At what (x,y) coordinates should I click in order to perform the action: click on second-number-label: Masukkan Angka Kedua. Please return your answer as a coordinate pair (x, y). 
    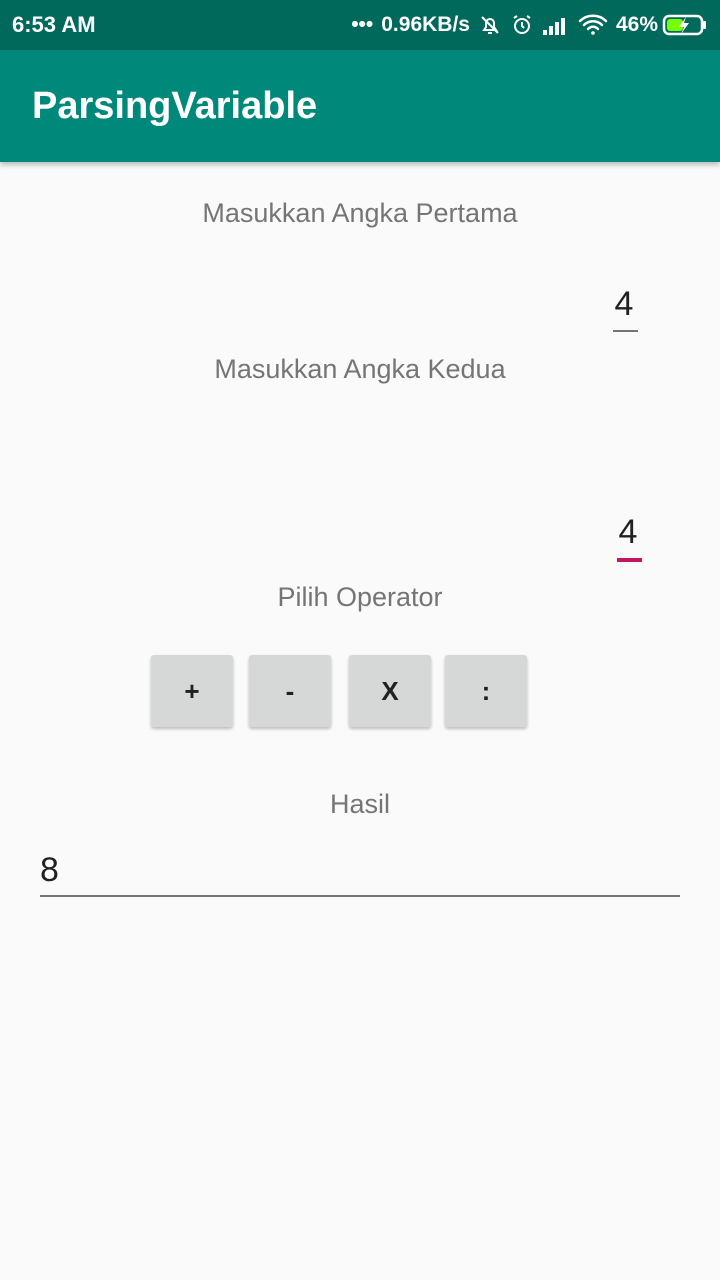
    Looking at the image, I should click on (360, 369).